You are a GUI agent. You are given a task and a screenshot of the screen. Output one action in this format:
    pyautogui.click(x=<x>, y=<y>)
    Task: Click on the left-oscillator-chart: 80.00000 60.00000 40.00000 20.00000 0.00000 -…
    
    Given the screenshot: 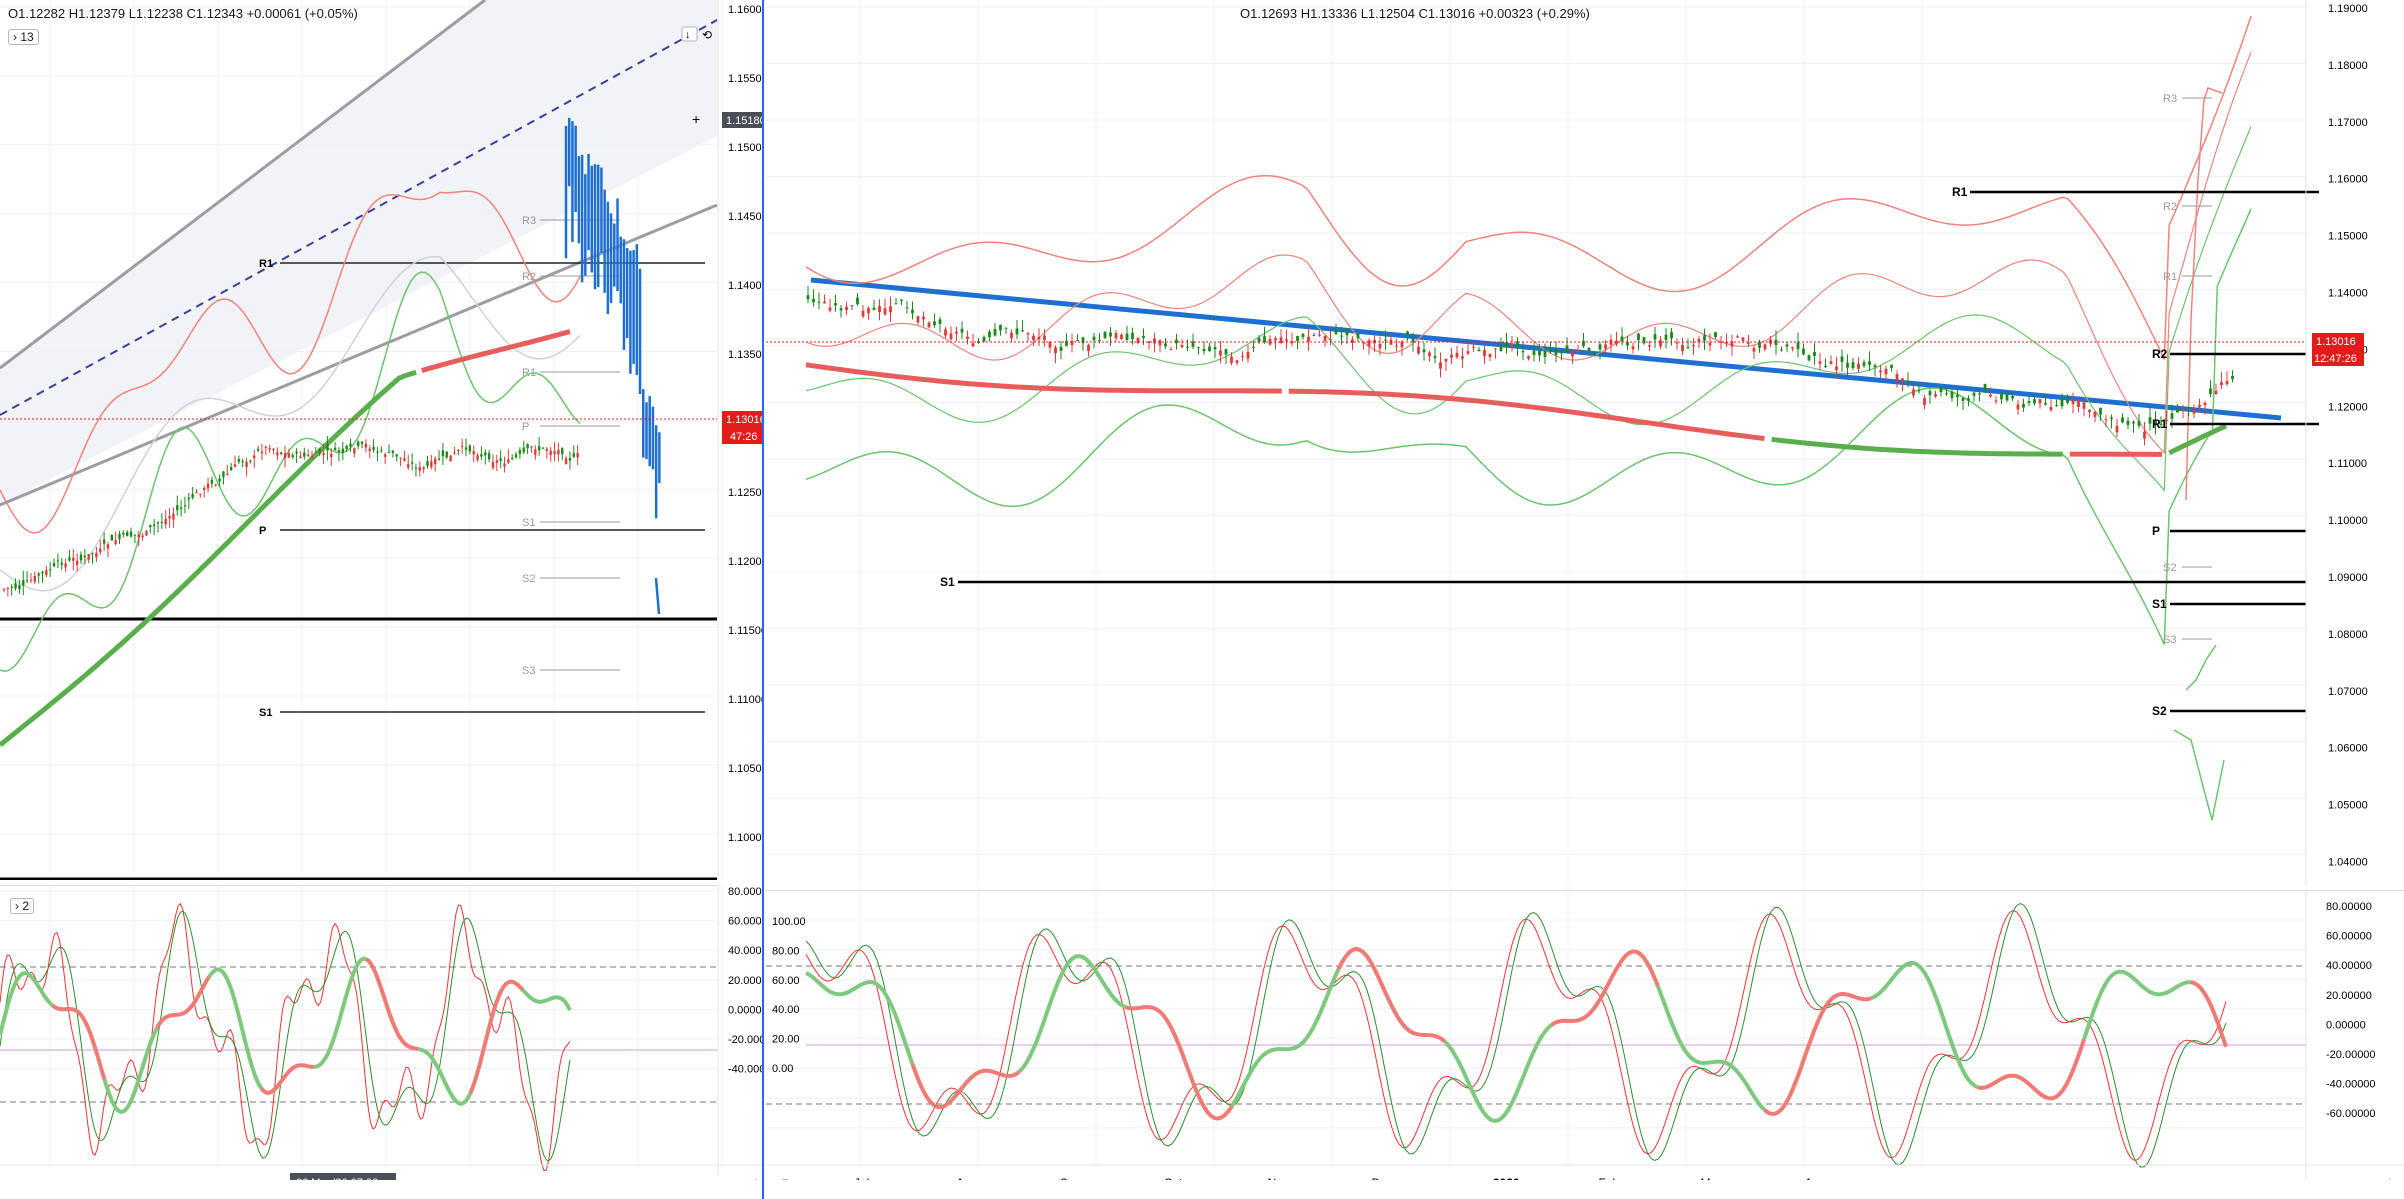 What is the action you would take?
    pyautogui.click(x=382, y=1032)
    